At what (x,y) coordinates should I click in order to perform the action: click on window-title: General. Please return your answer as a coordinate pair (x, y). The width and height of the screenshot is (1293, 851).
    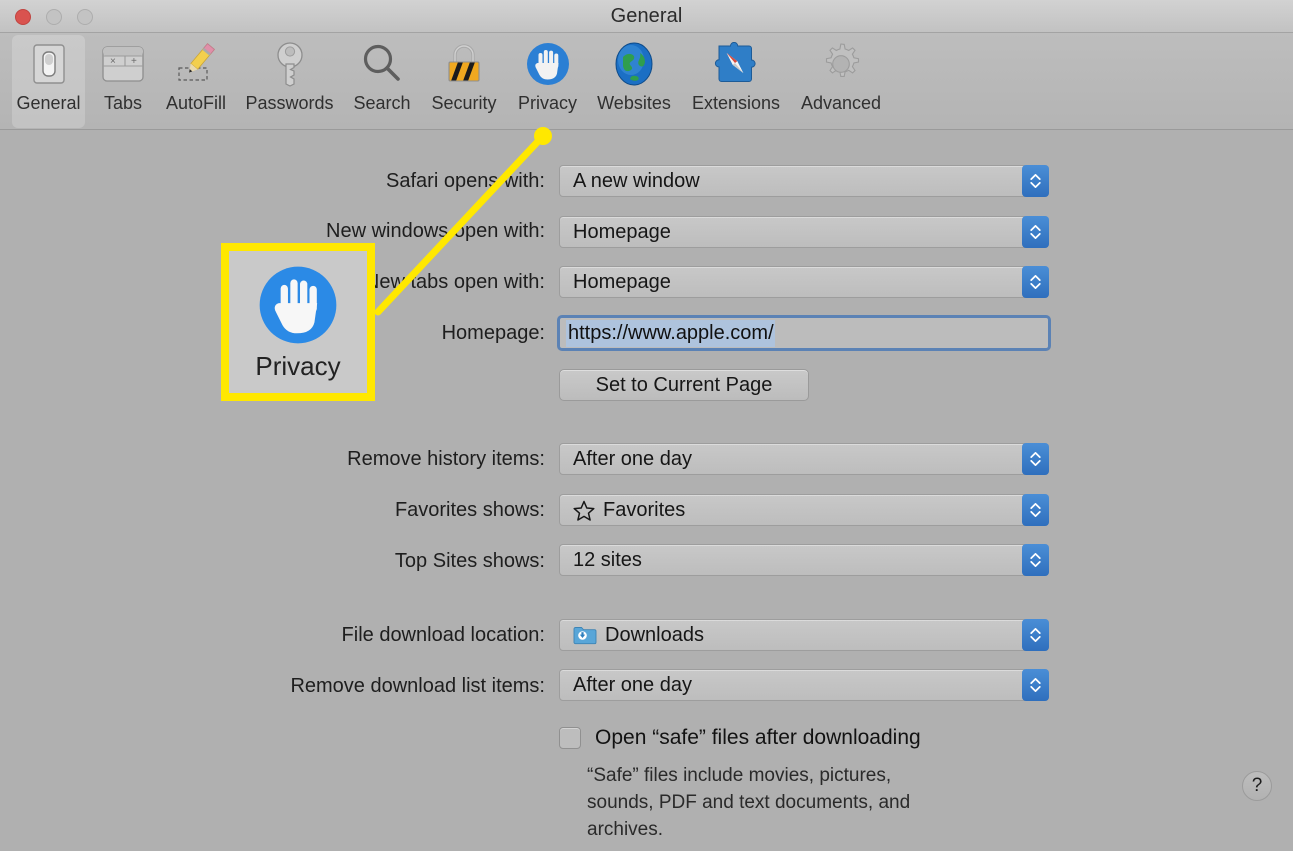
    Looking at the image, I should click on (646, 16).